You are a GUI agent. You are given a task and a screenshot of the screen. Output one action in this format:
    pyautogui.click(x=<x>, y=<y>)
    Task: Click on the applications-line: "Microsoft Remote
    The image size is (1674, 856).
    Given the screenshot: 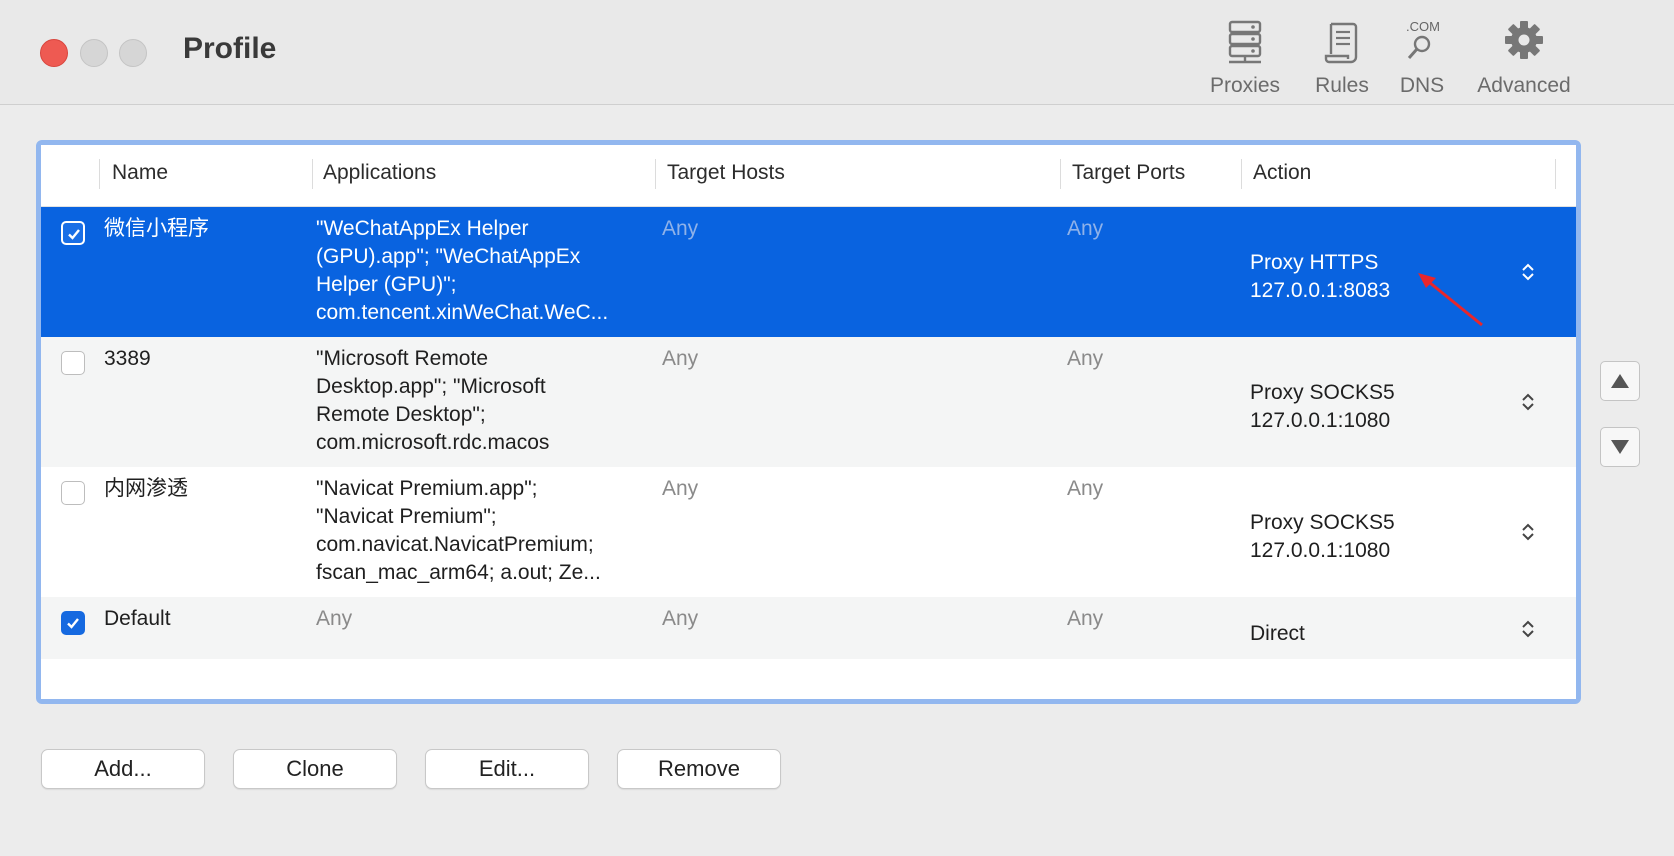 What is the action you would take?
    pyautogui.click(x=402, y=358)
    